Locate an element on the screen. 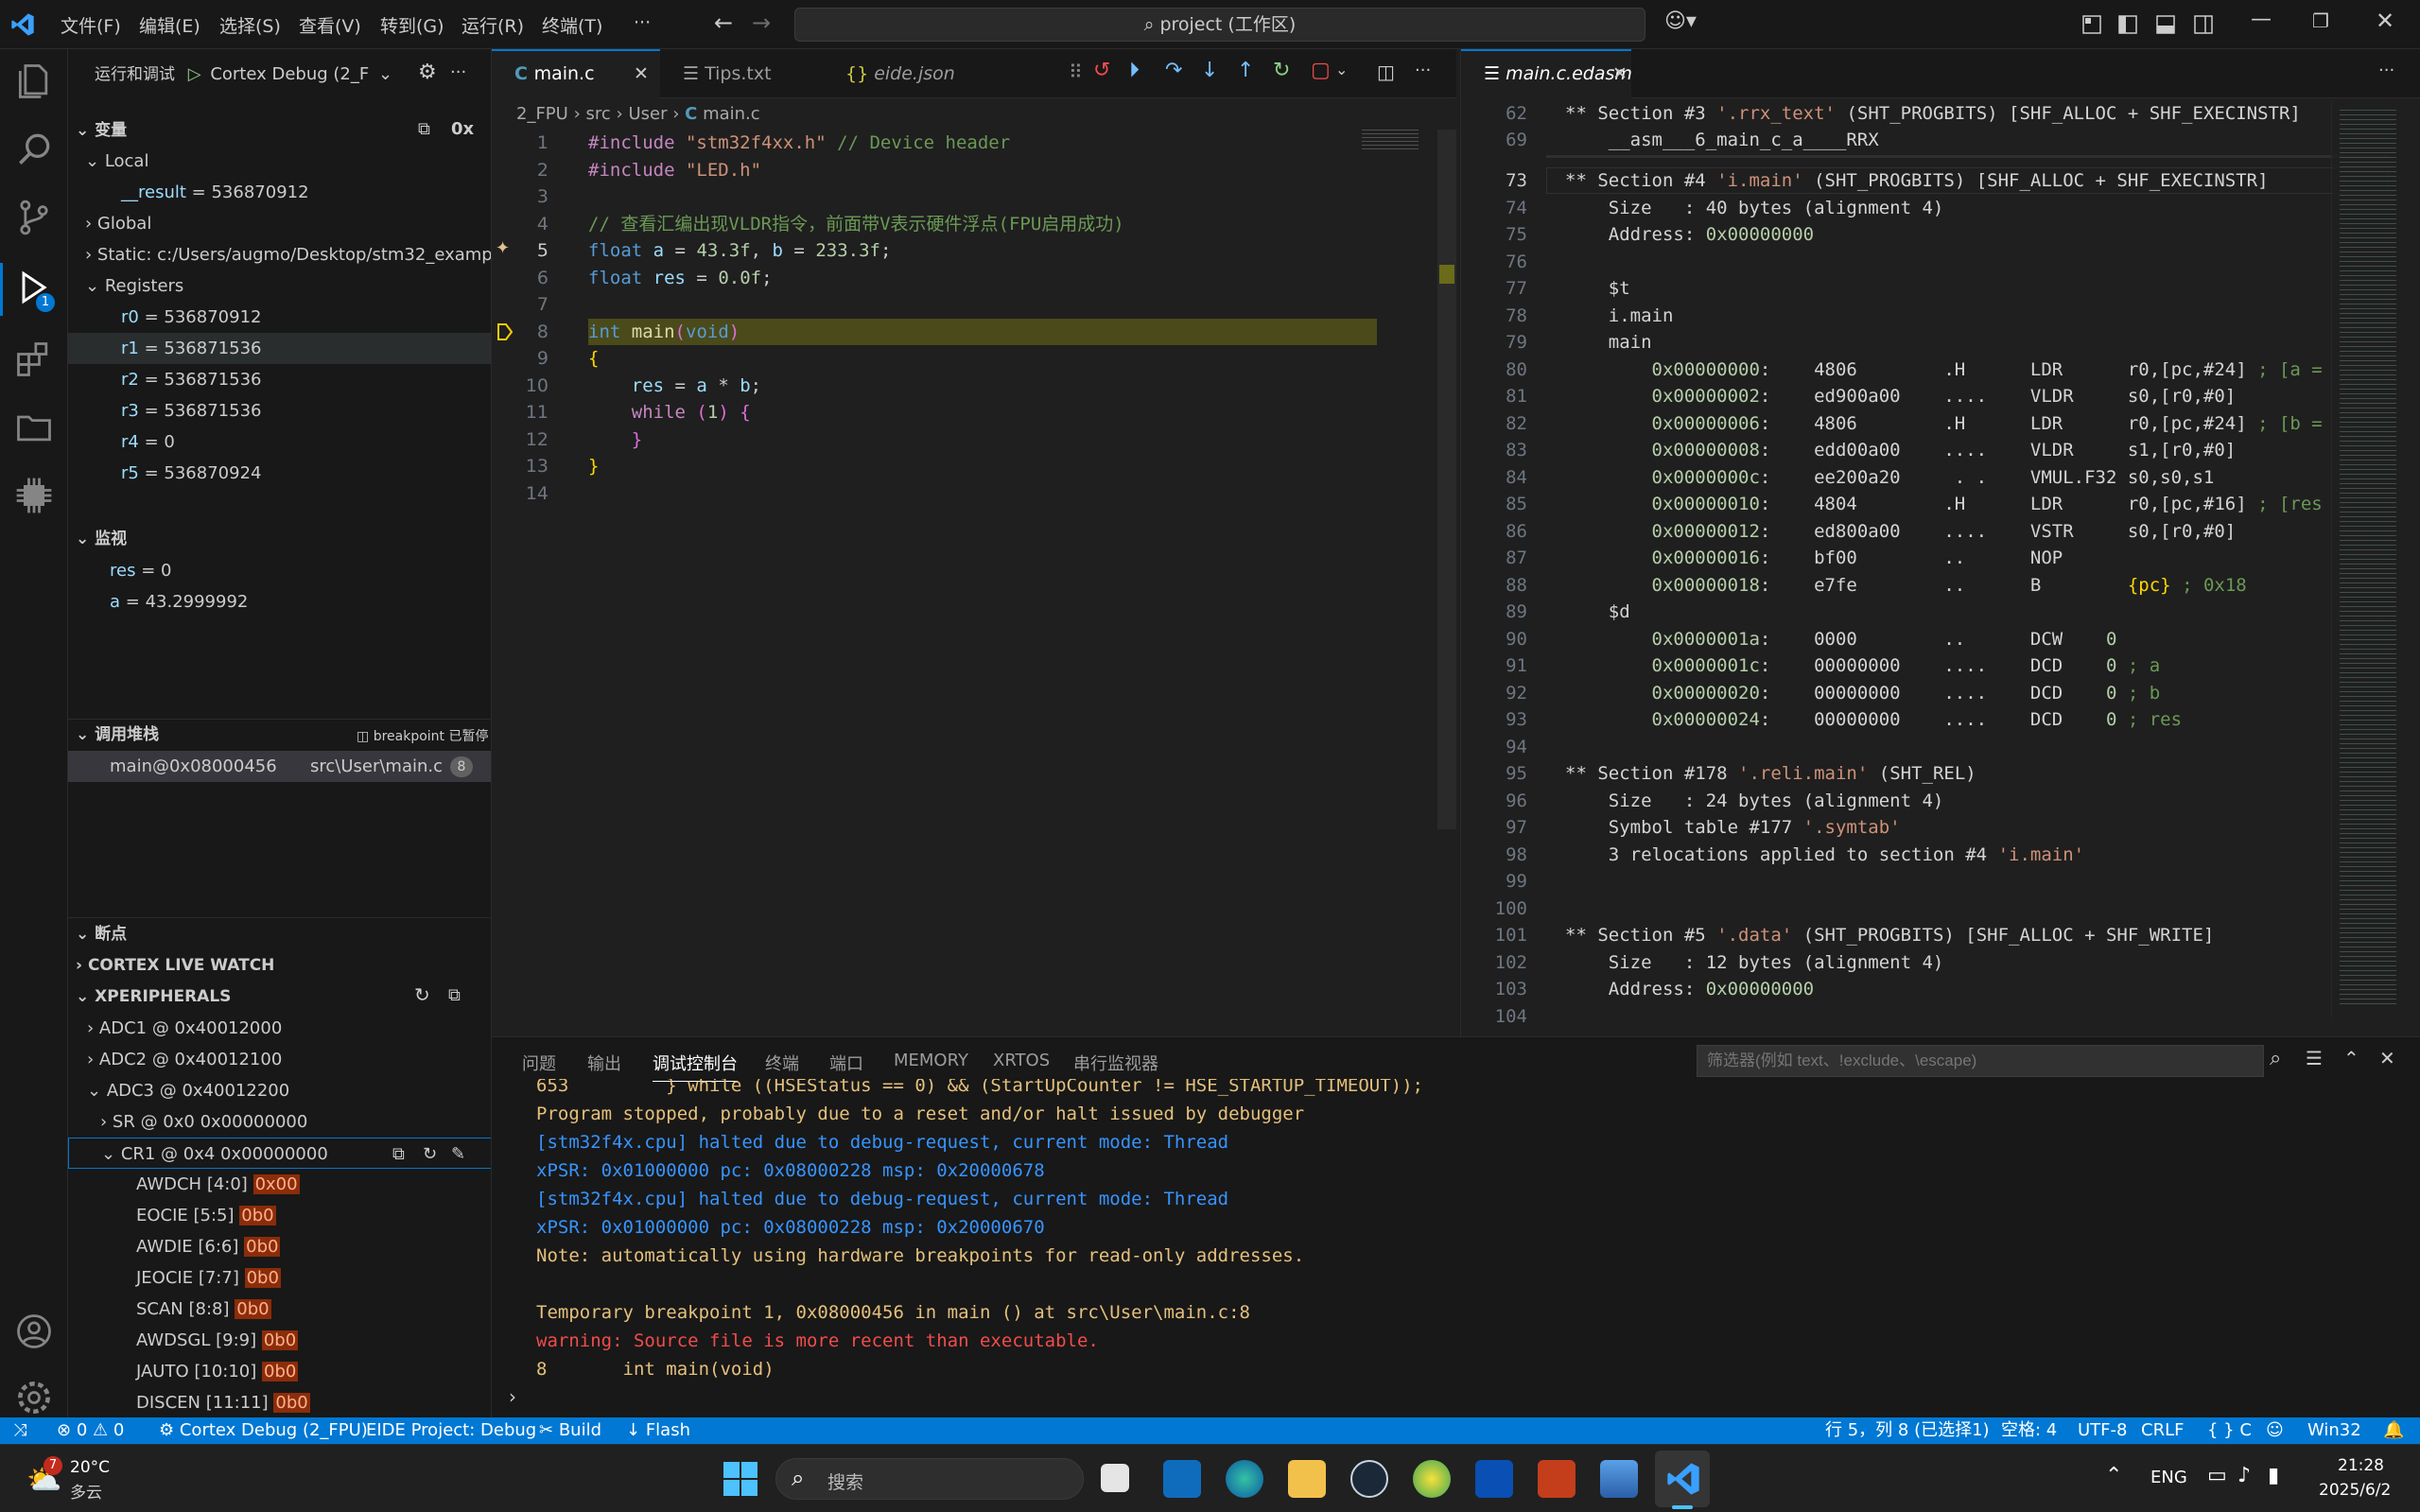 The width and height of the screenshot is (2420, 1512). menu-edit: 编辑(E) is located at coordinates (169, 25).